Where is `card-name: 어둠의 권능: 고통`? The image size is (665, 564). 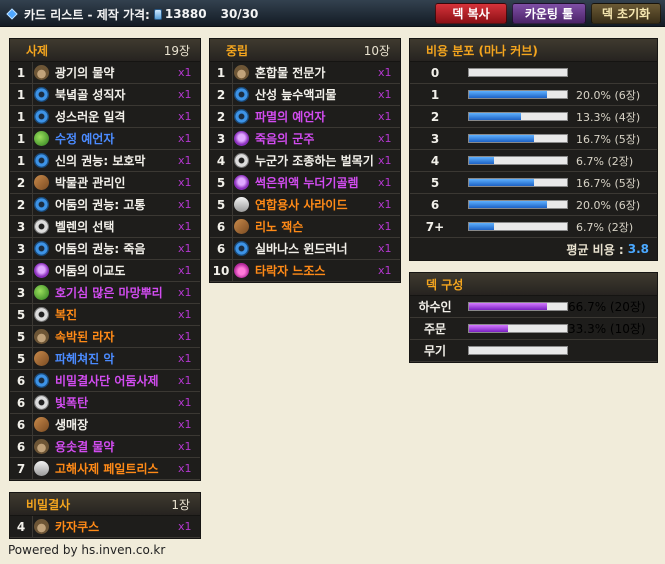
card-name: 어둠의 권능: 고통 is located at coordinates (100, 205).